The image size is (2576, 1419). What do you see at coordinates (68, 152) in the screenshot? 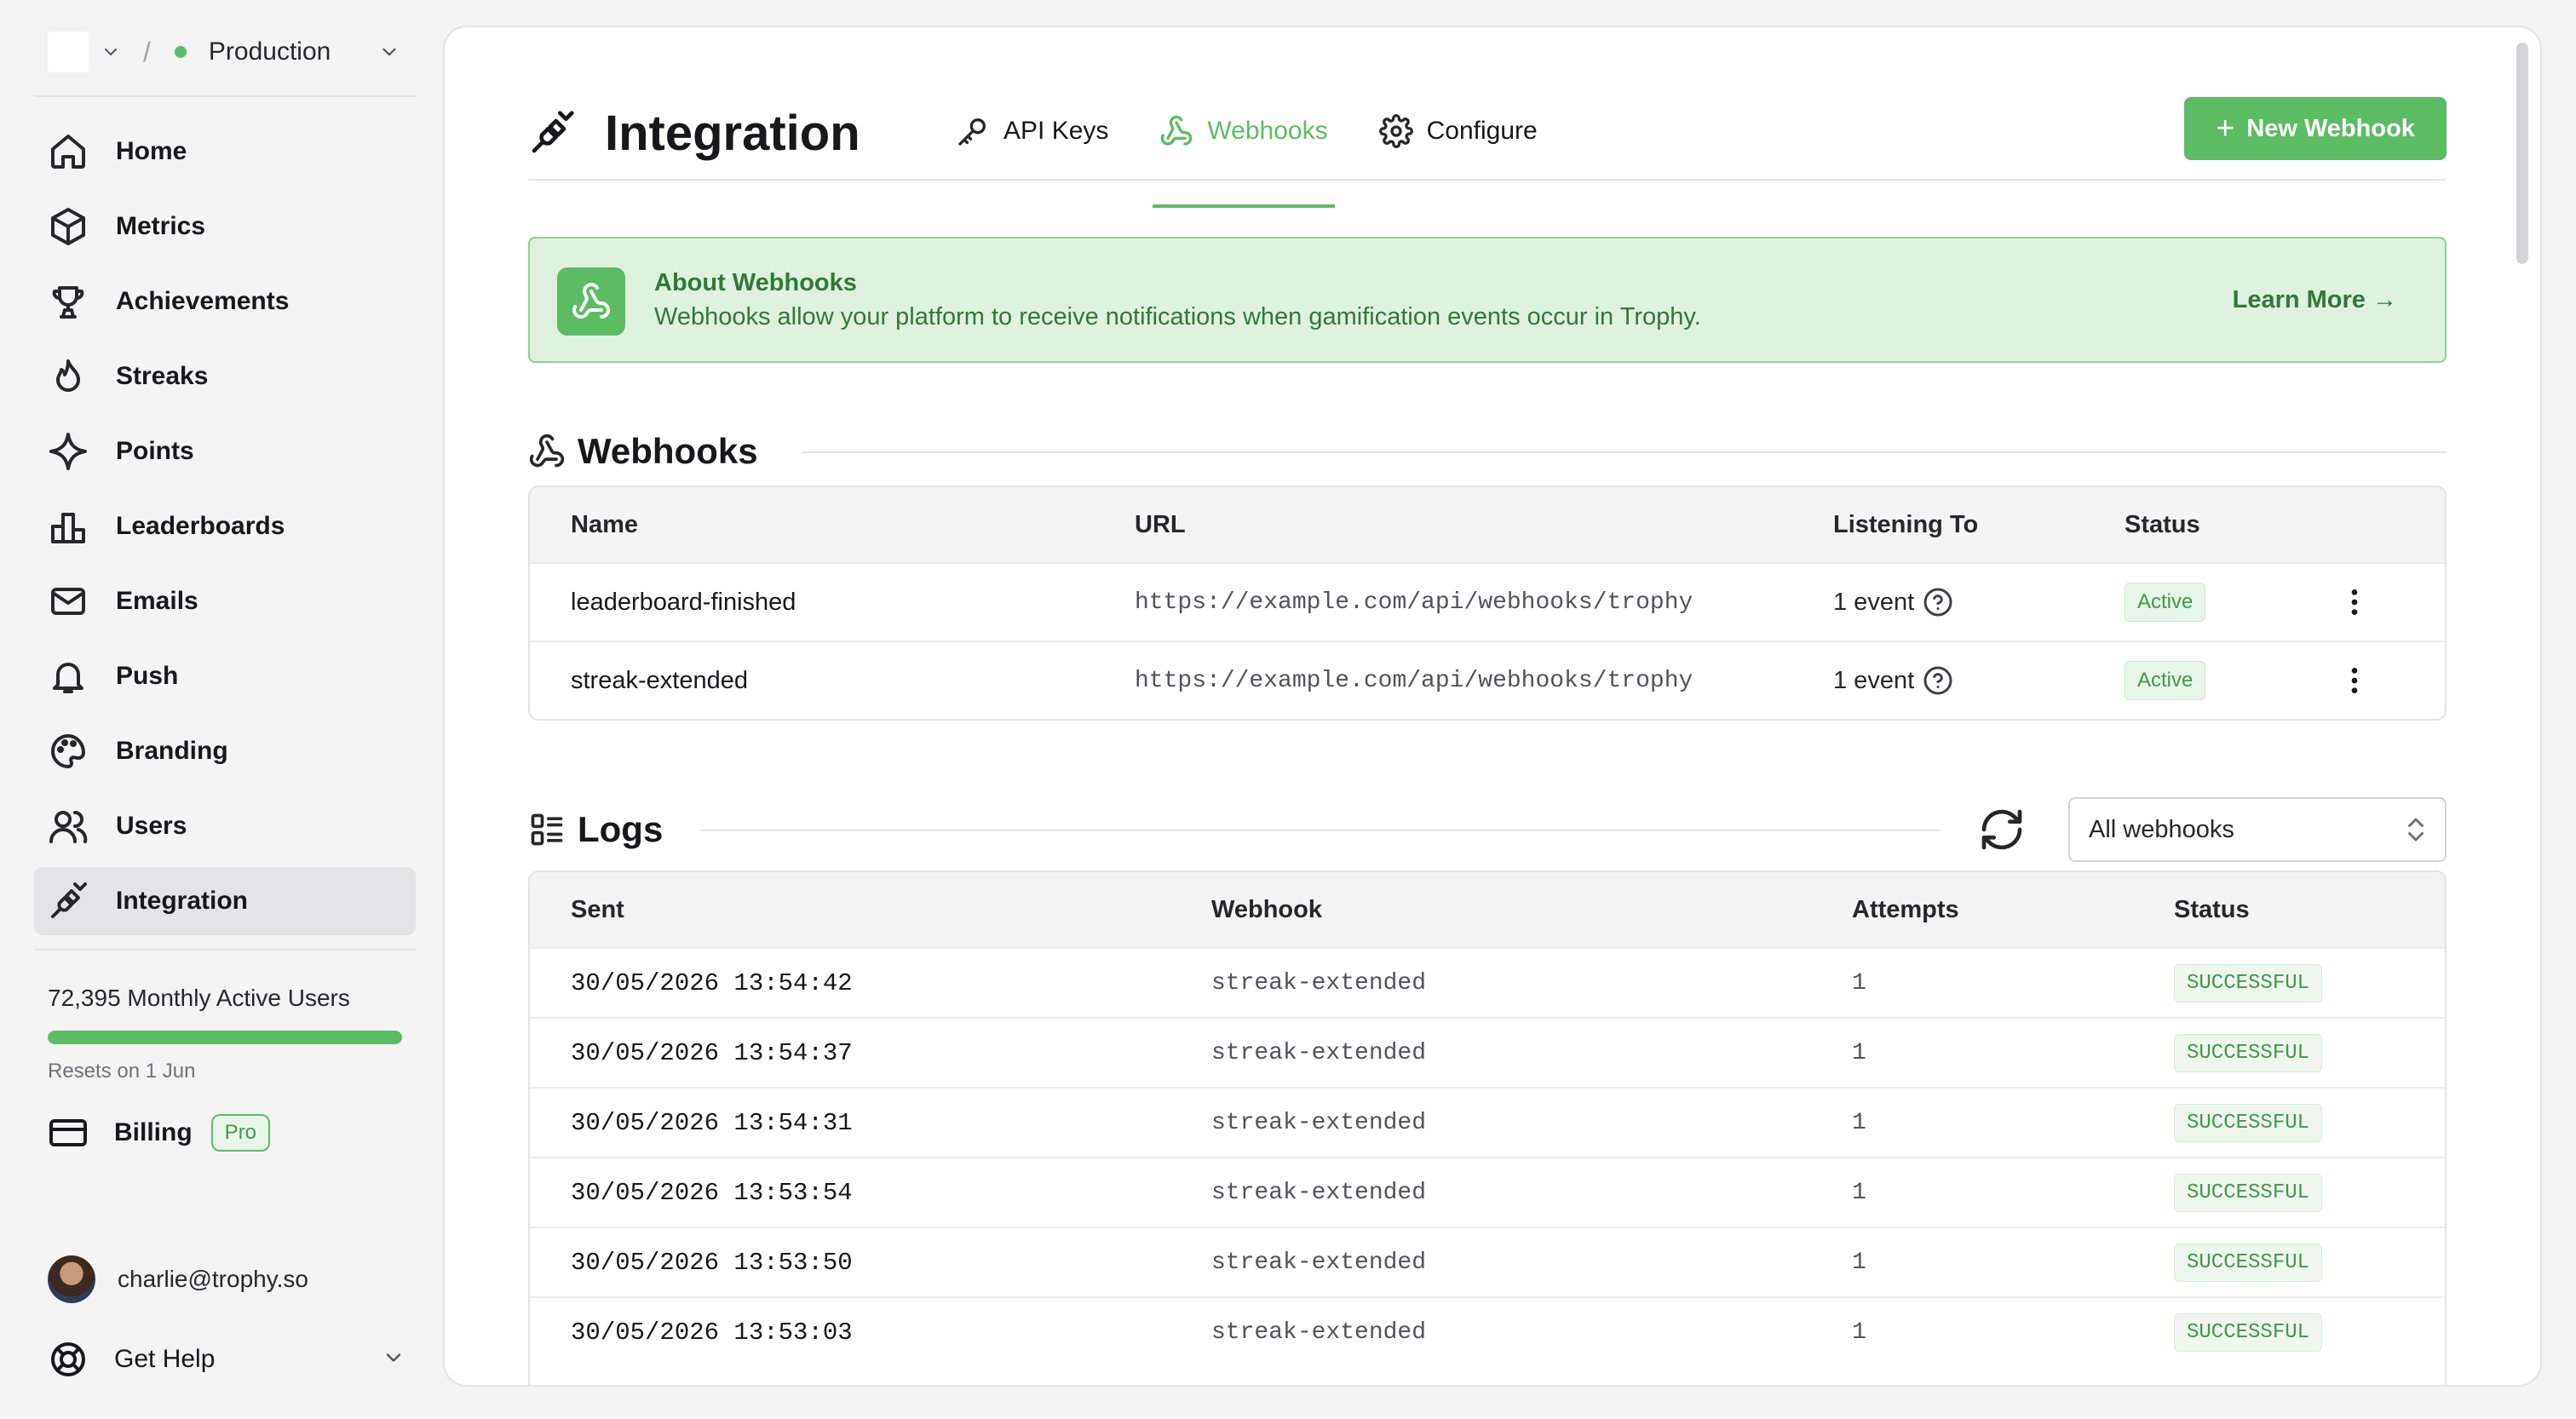
I see `home-icon` at bounding box center [68, 152].